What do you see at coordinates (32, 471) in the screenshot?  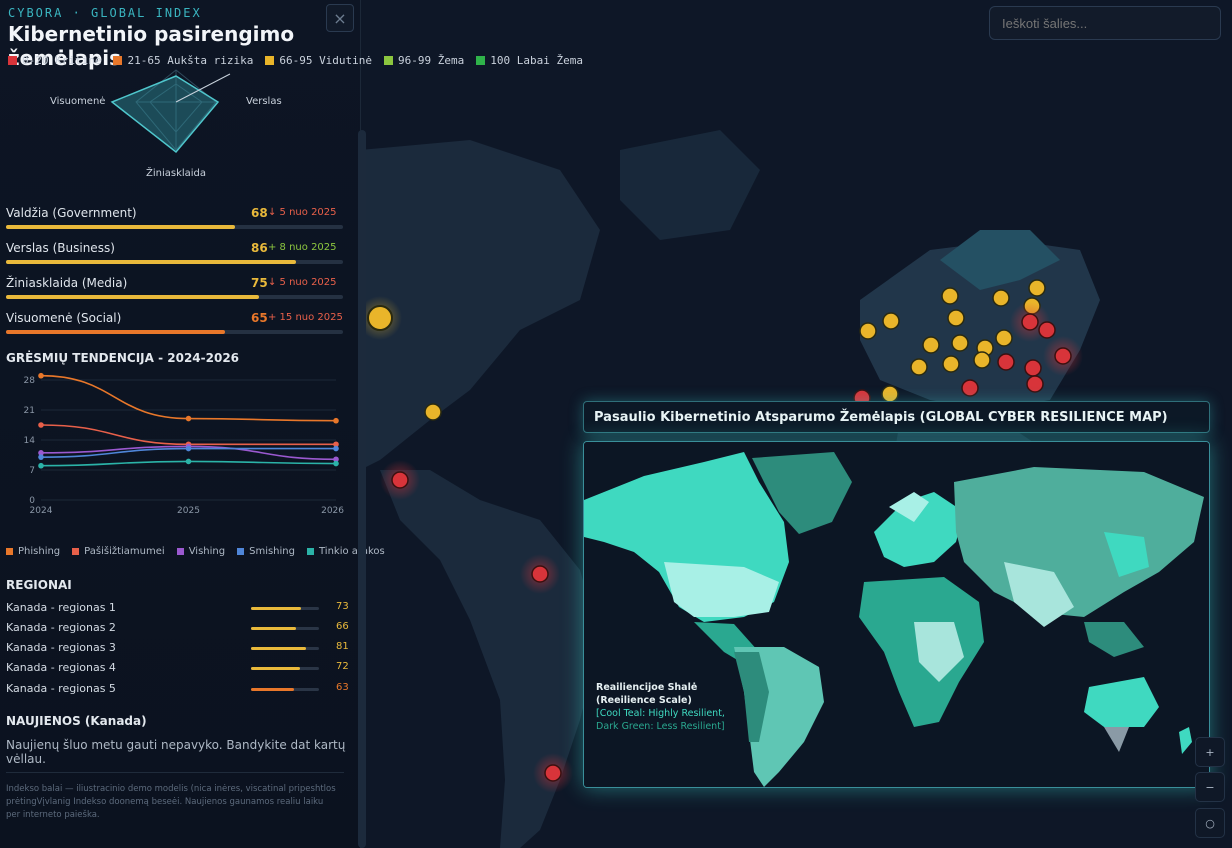 I see `y-tick-label: 7` at bounding box center [32, 471].